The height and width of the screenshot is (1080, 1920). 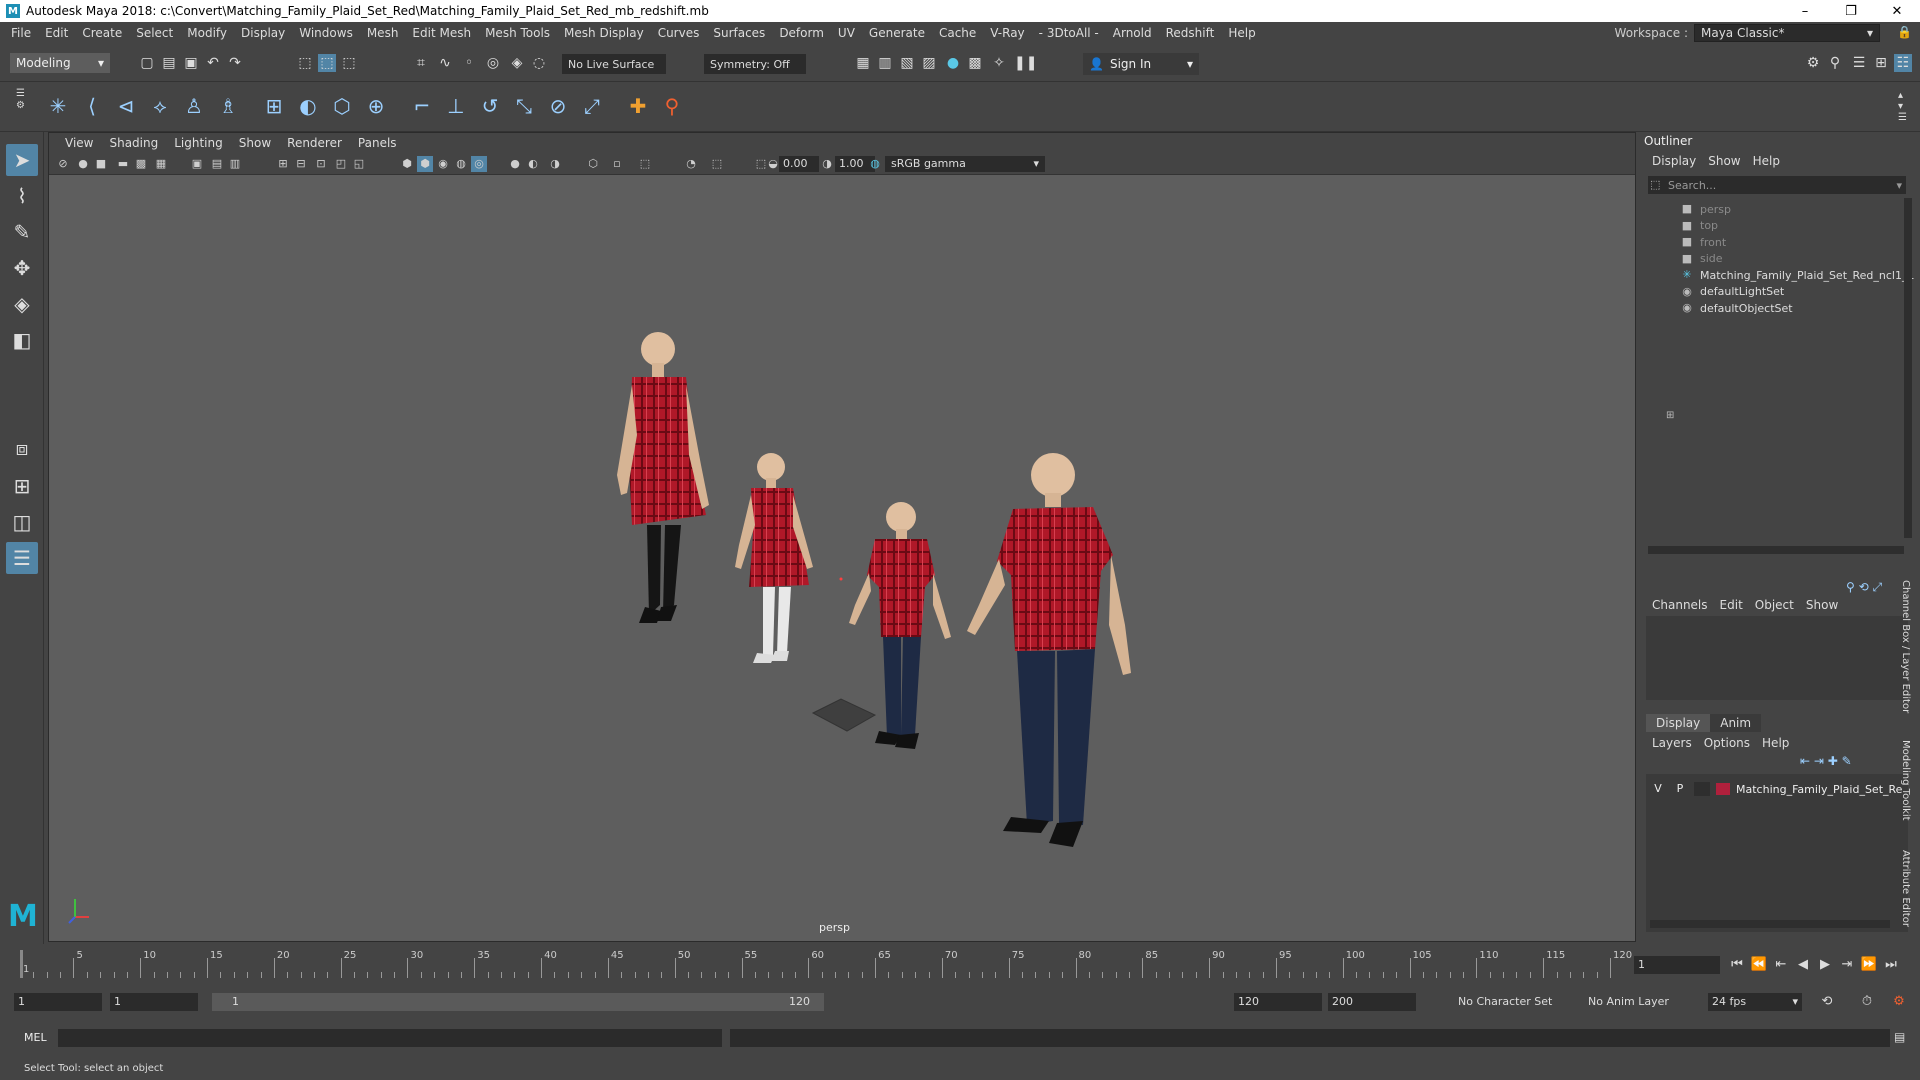 What do you see at coordinates (56, 33) in the screenshot?
I see `menu-edit: Edit` at bounding box center [56, 33].